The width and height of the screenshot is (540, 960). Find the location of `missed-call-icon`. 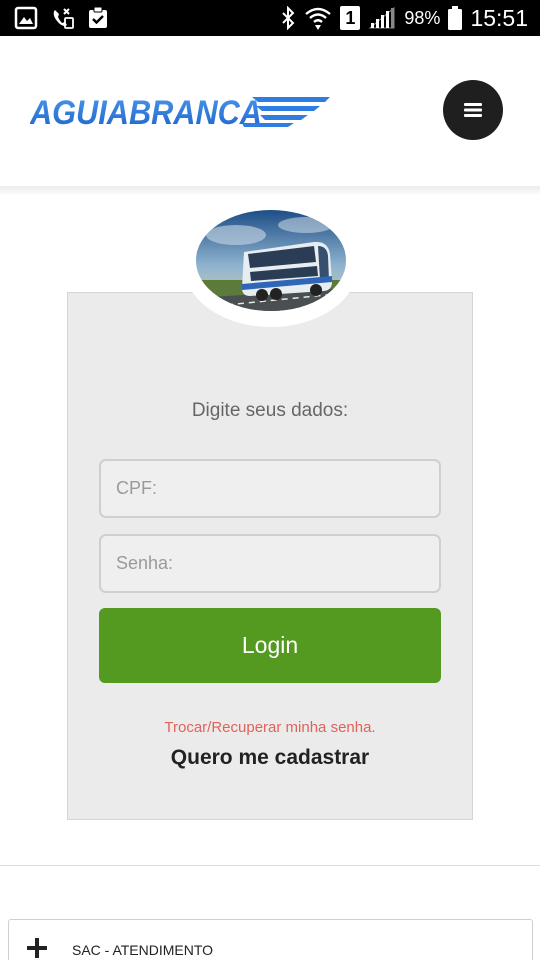

missed-call-icon is located at coordinates (63, 18).